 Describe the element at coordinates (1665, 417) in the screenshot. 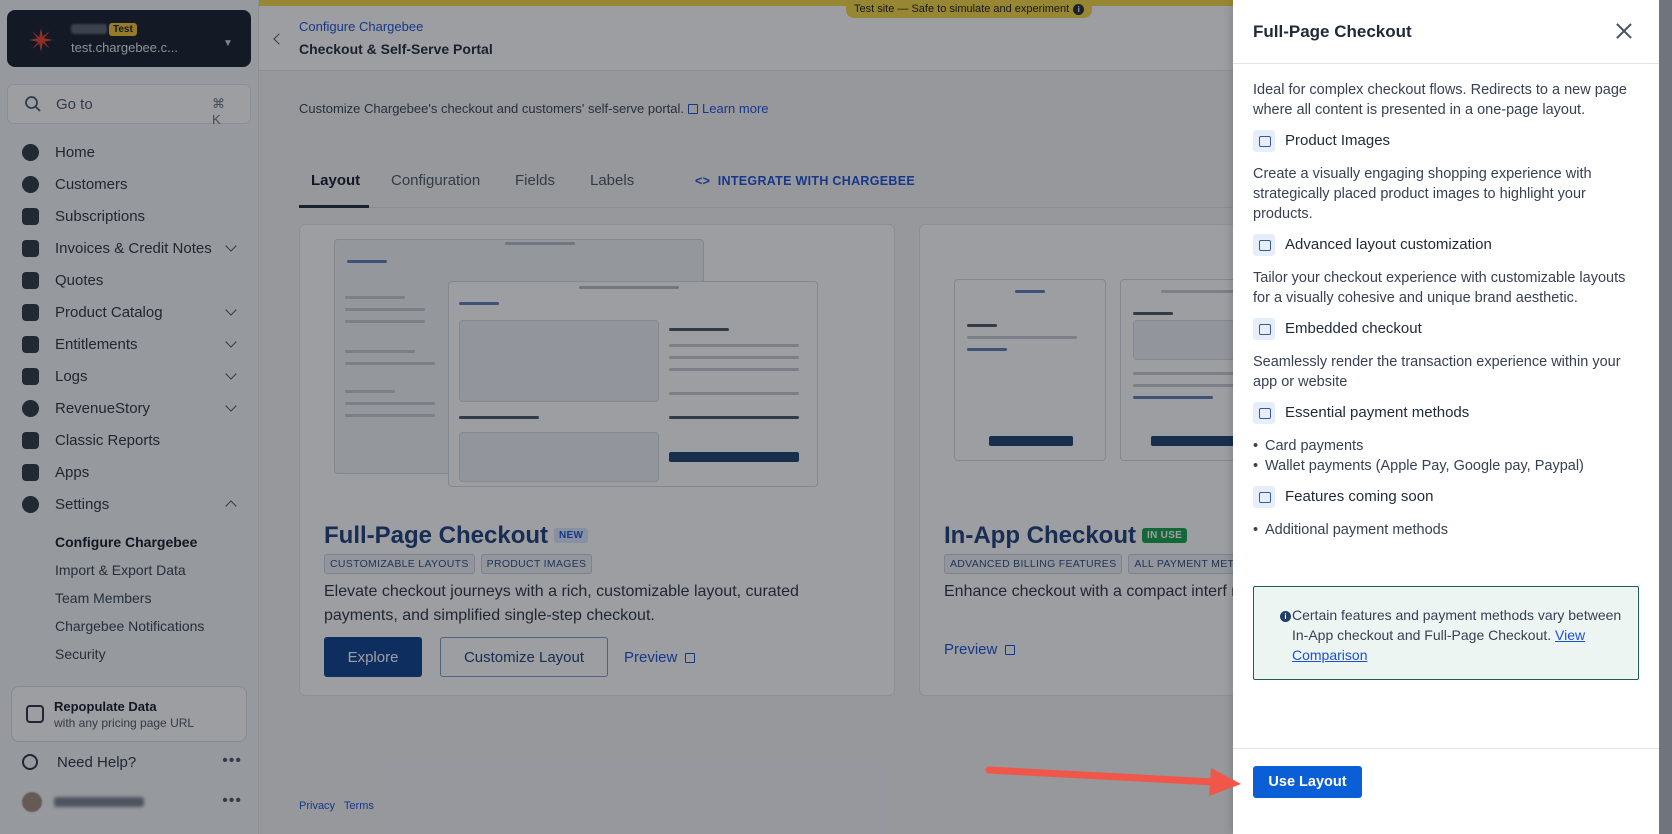

I see `scrollbar-gutter` at that location.